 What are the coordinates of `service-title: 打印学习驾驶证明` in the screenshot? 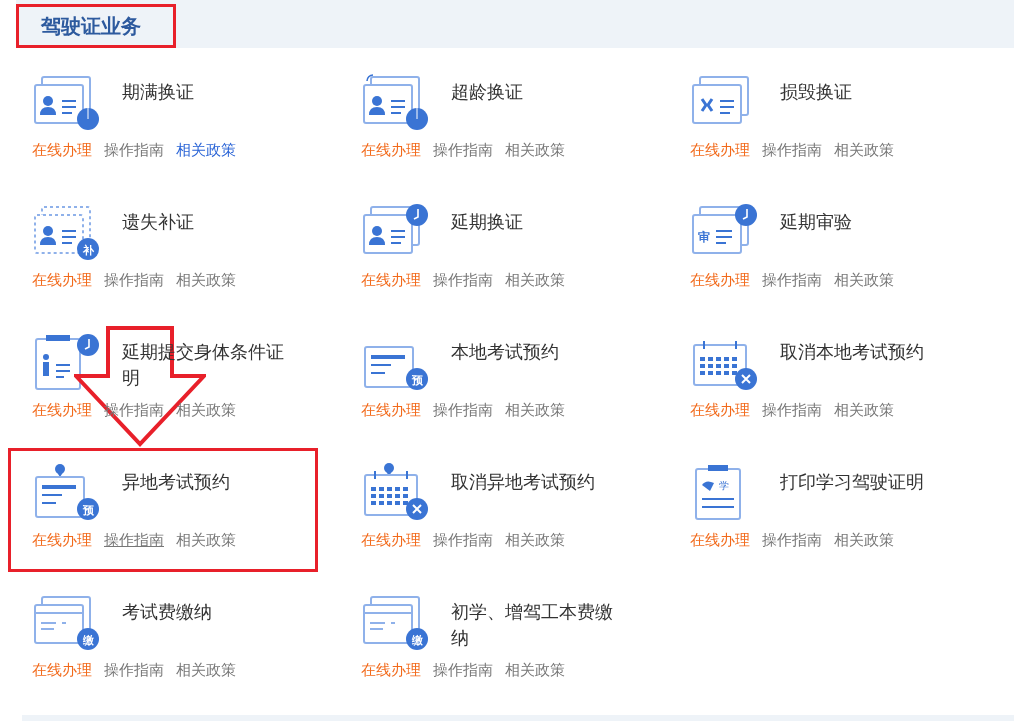 It's located at (866, 496).